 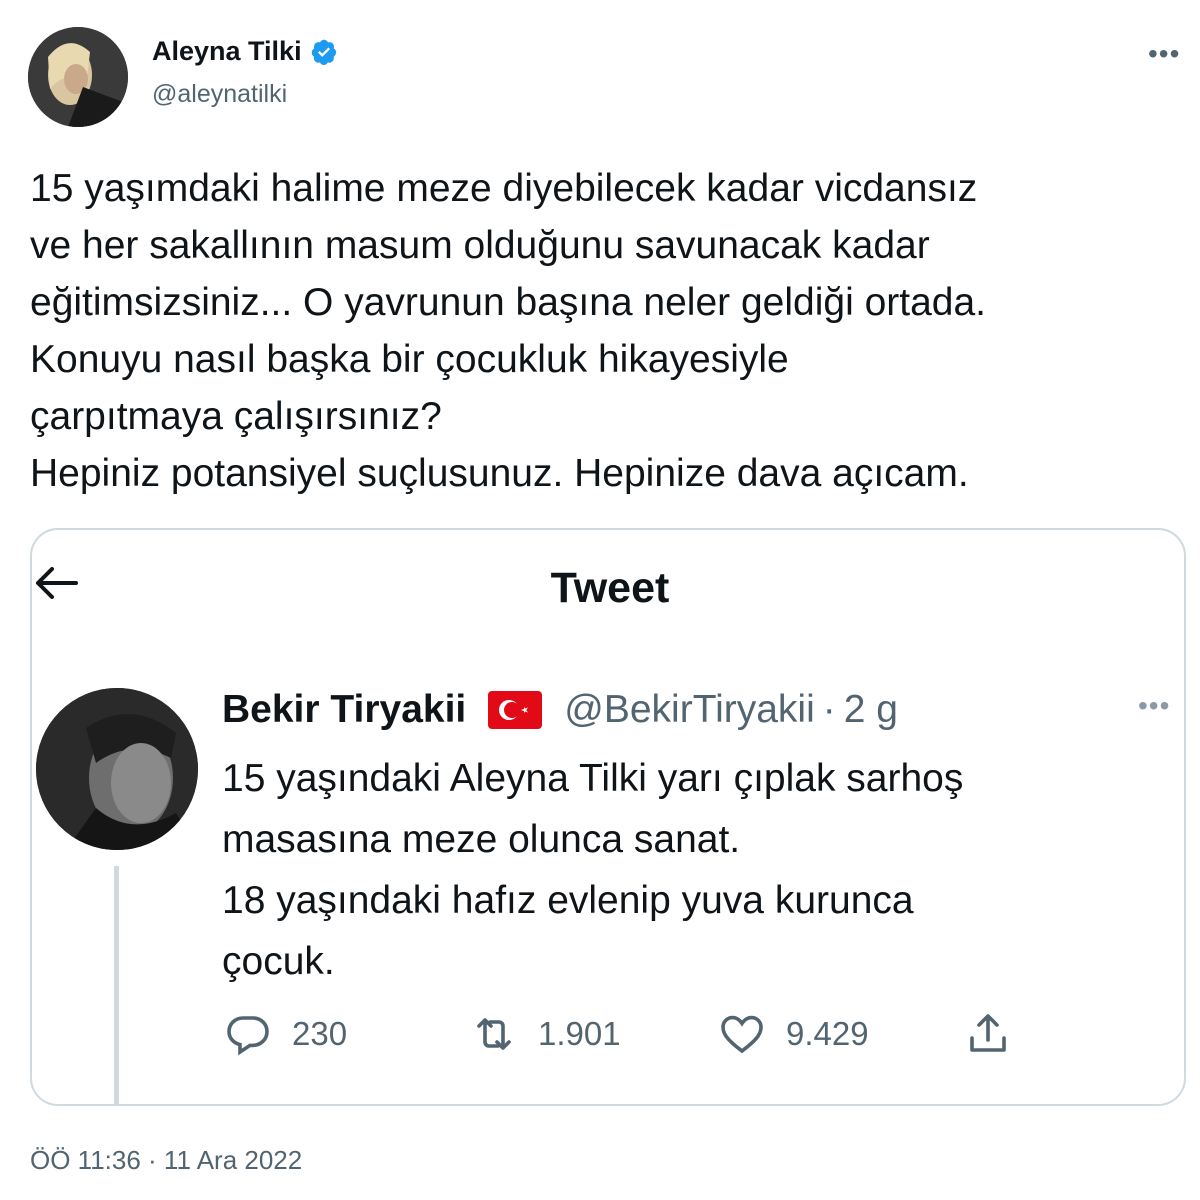 What do you see at coordinates (494, 1034) in the screenshot?
I see `retweet-icon` at bounding box center [494, 1034].